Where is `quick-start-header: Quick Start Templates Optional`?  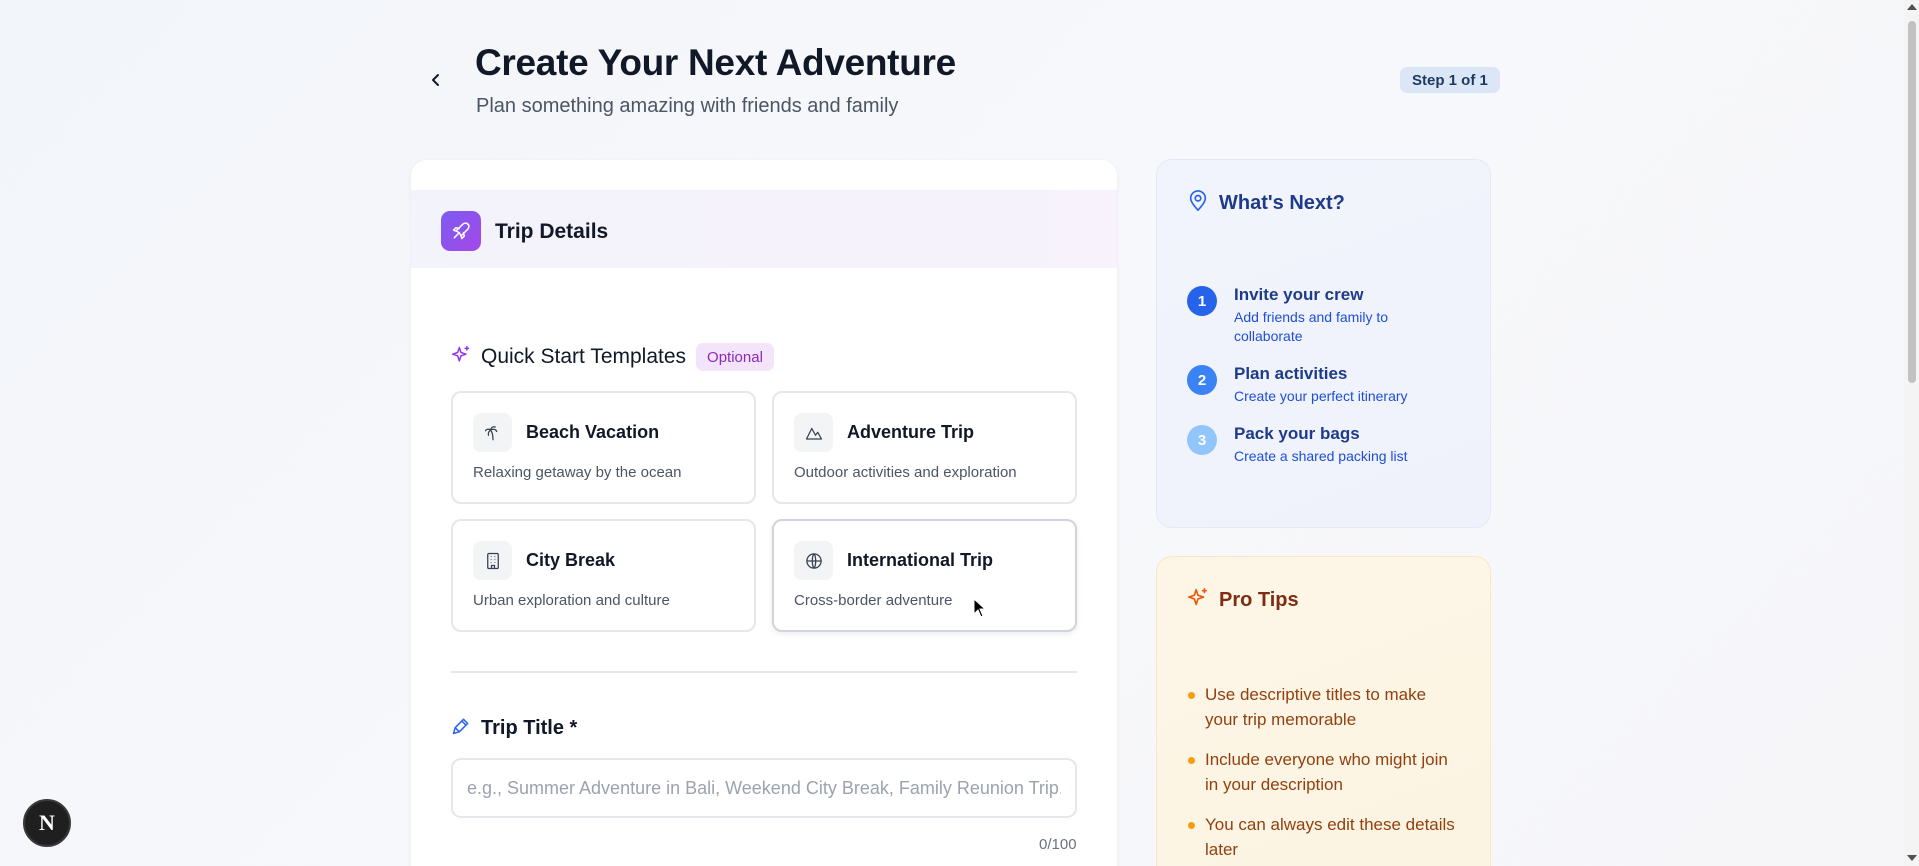 quick-start-header: Quick Start Templates Optional is located at coordinates (612, 357).